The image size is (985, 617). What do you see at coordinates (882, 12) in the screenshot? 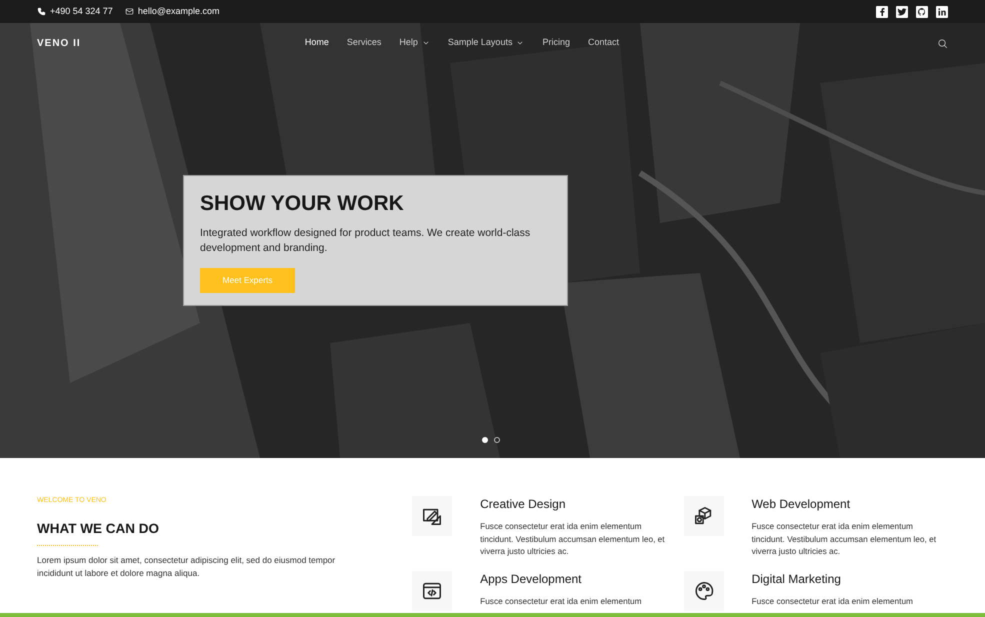
I see `facebook-icon` at bounding box center [882, 12].